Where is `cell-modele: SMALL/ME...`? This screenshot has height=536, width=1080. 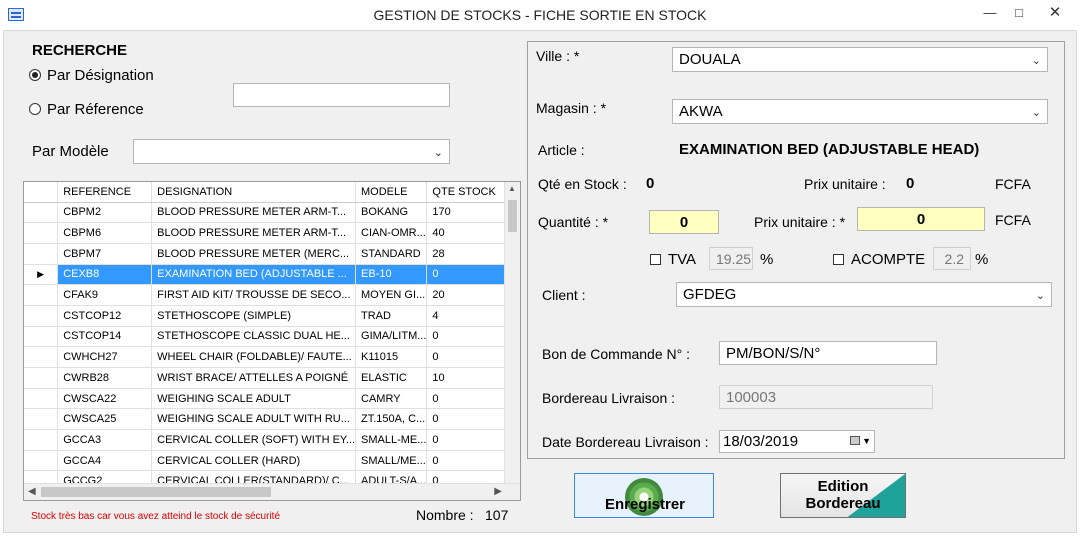
cell-modele: SMALL/ME... is located at coordinates (391, 461).